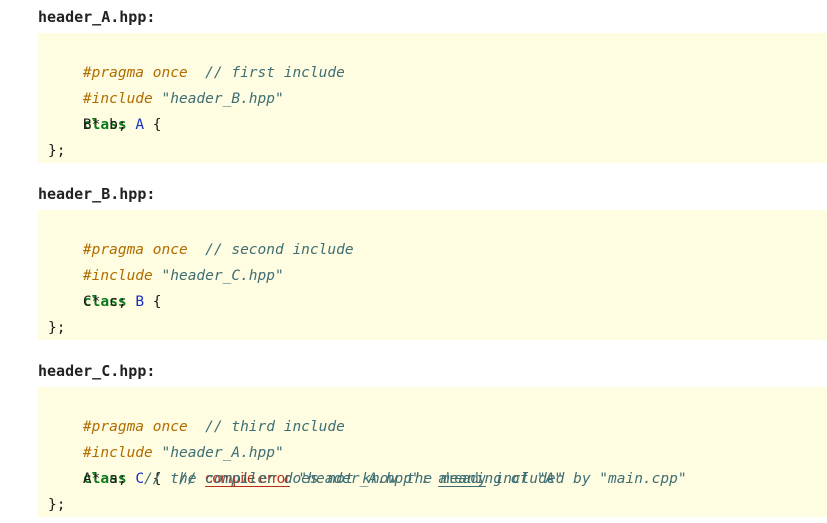 The width and height of the screenshot is (827, 523). I want to click on code-line: #include "header_C.hpp", so click(166, 260).